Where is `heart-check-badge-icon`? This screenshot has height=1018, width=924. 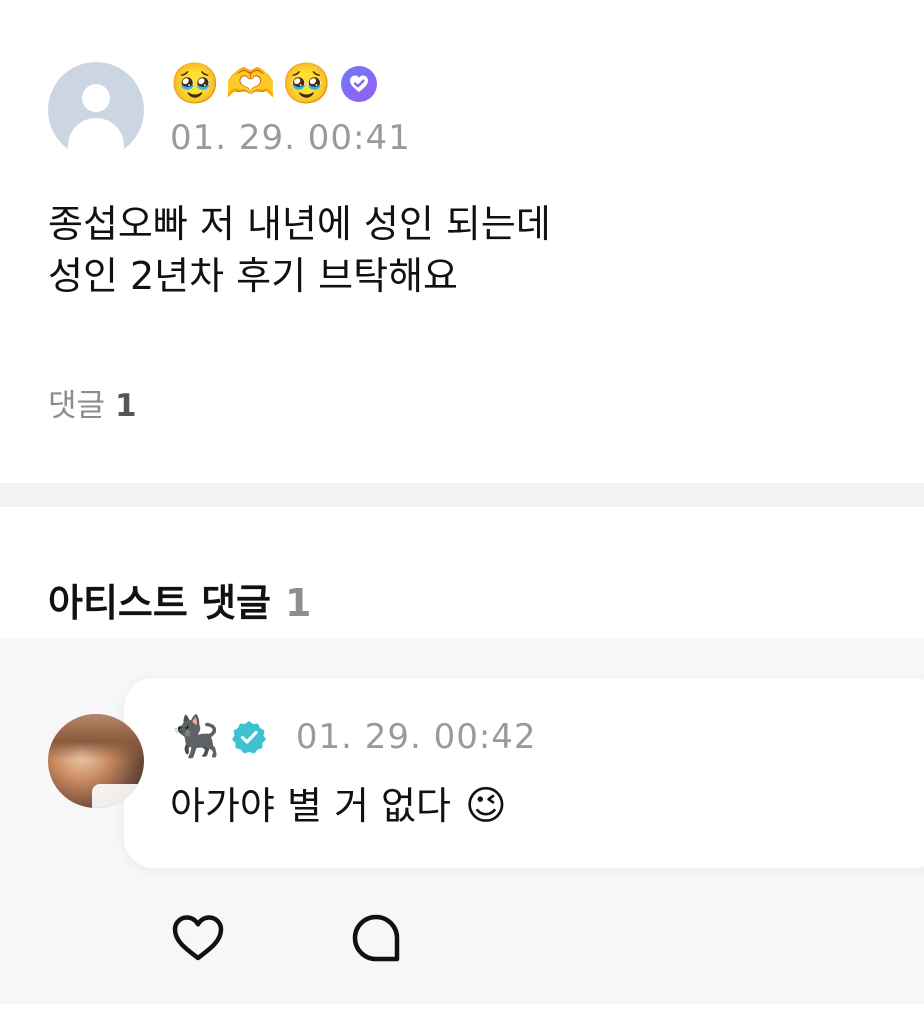 heart-check-badge-icon is located at coordinates (359, 84).